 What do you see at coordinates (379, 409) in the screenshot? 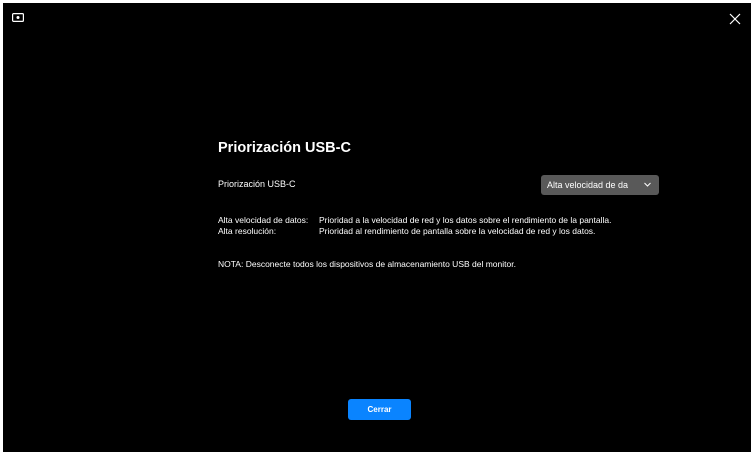
I see `close-button: Cerrar` at bounding box center [379, 409].